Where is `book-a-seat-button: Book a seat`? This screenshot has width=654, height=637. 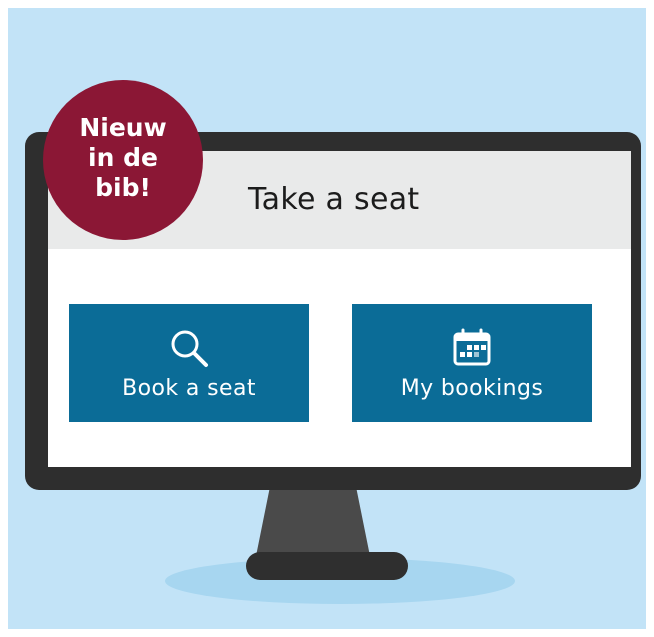
book-a-seat-button: Book a seat is located at coordinates (189, 363).